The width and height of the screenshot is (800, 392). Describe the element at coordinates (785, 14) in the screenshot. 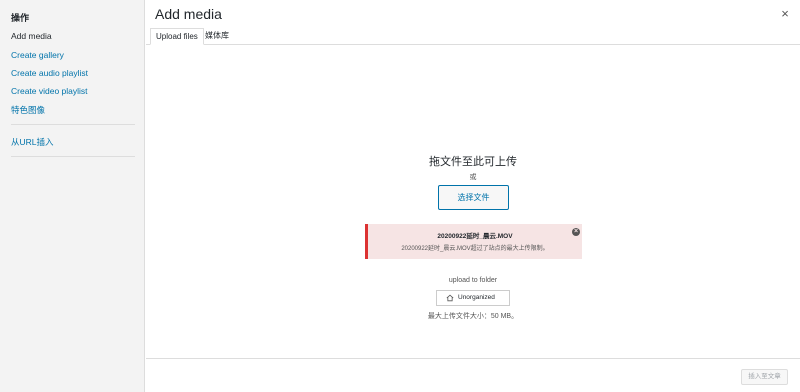

I see `close-icon: ×` at that location.